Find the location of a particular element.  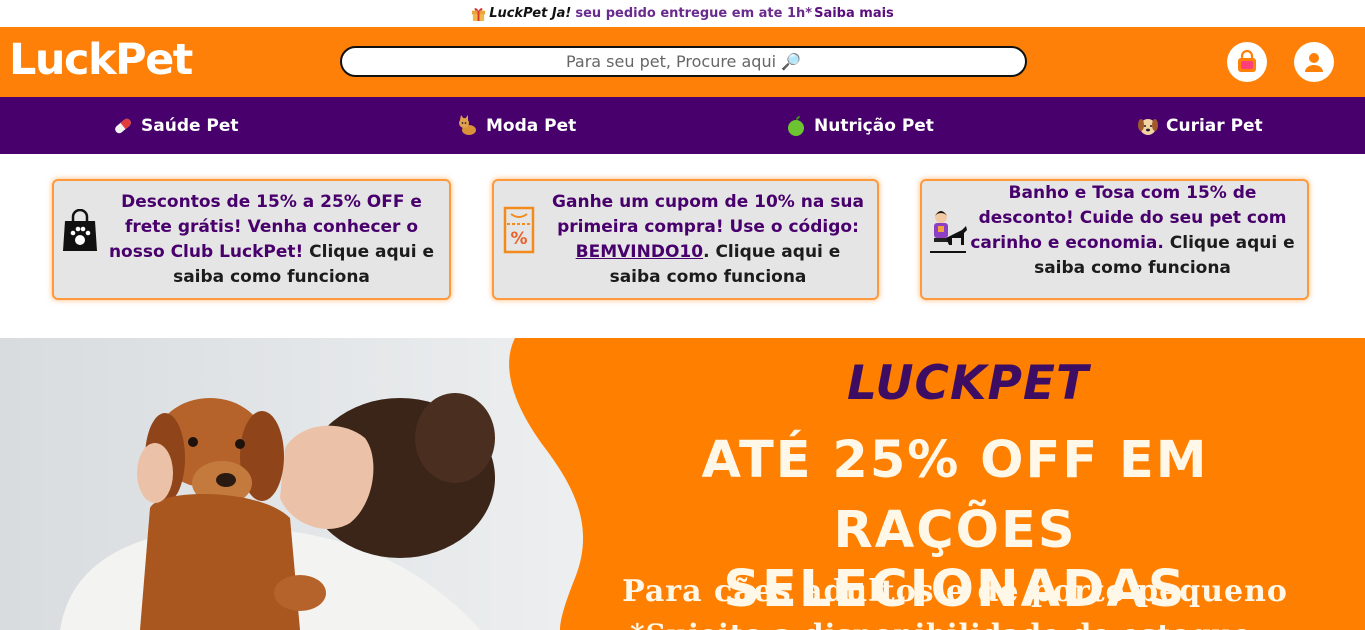

account-button is located at coordinates (1314, 62).